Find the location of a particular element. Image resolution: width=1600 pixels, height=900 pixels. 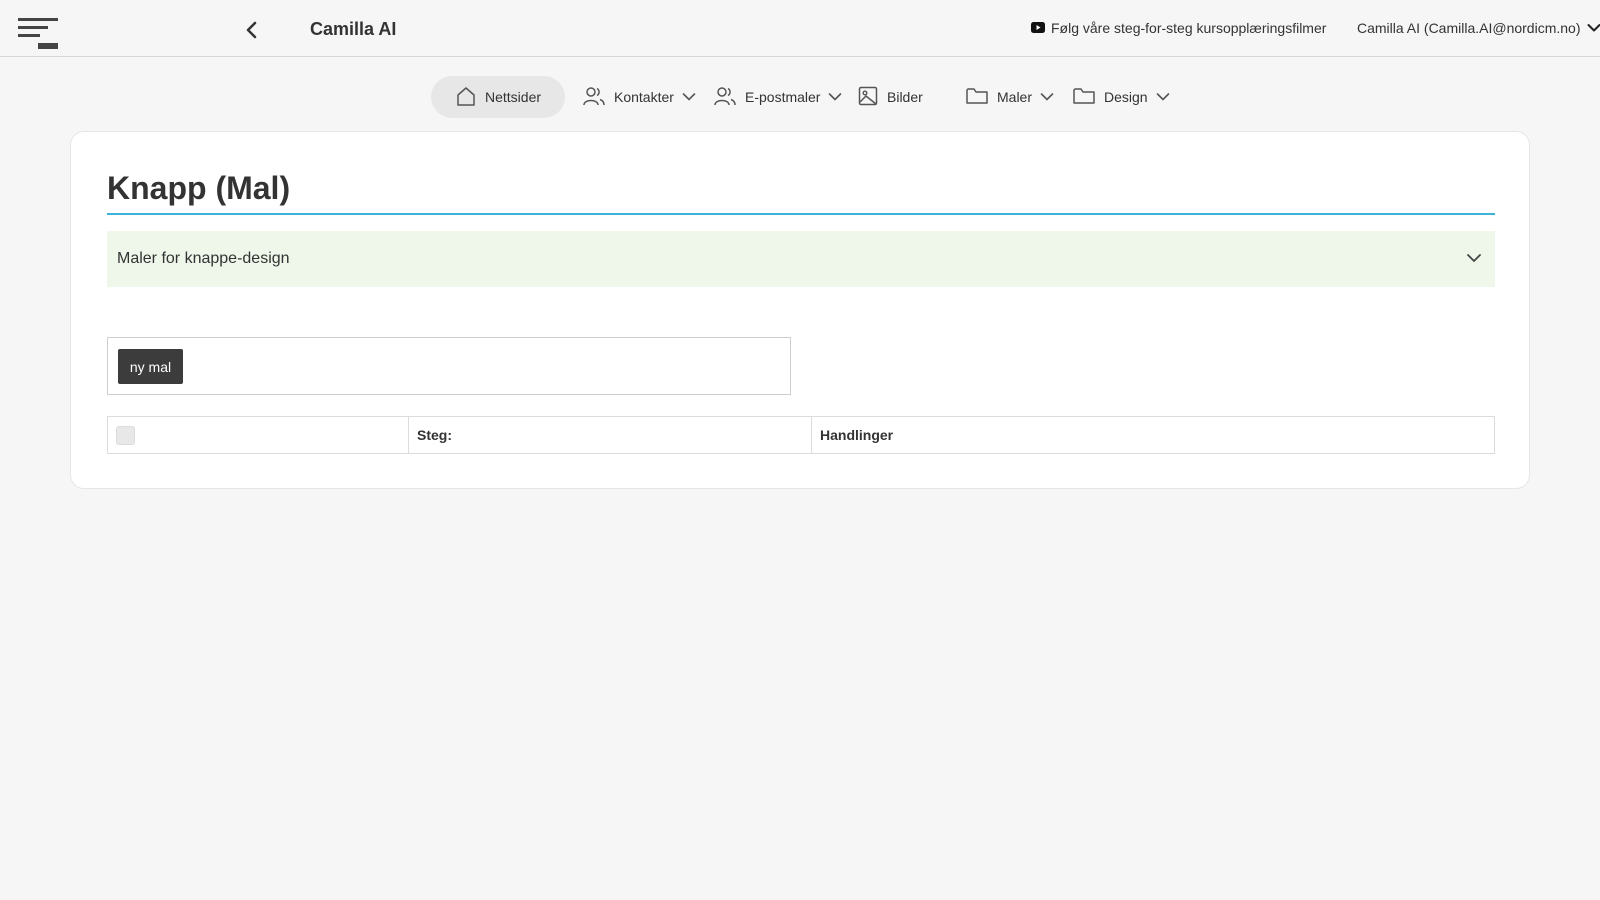

nav-item-bilder: Bilder is located at coordinates (890, 97).